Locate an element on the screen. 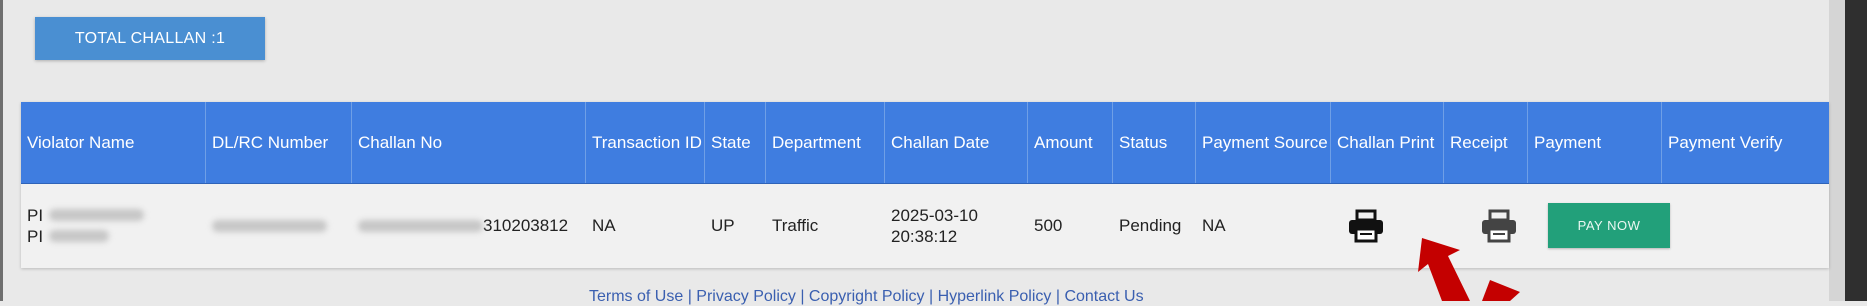 The width and height of the screenshot is (1867, 306). cell-department: Traffic is located at coordinates (795, 225).